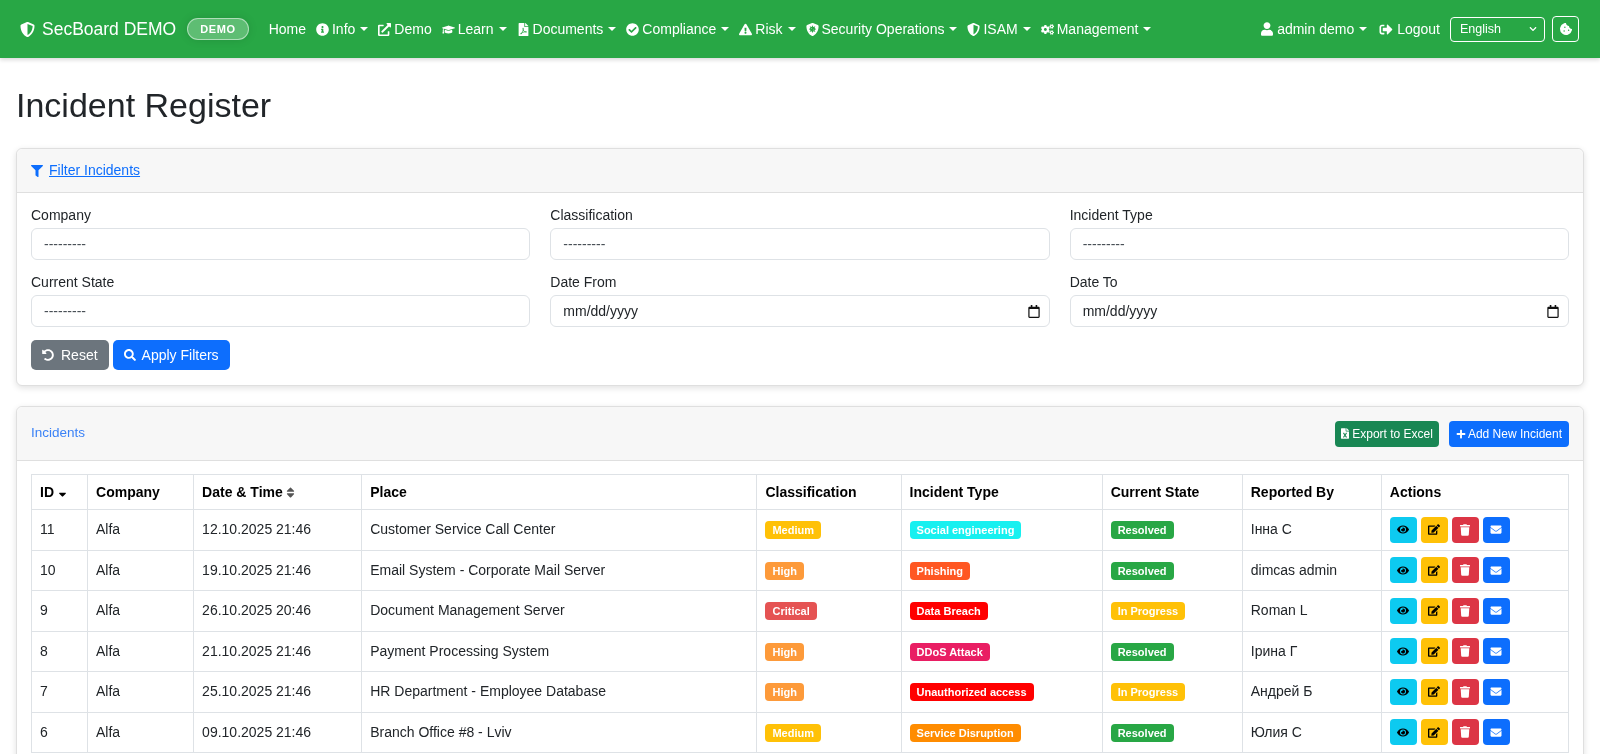 The width and height of the screenshot is (1600, 754). Describe the element at coordinates (1002, 492) in the screenshot. I see `column-header: Incident Type` at that location.